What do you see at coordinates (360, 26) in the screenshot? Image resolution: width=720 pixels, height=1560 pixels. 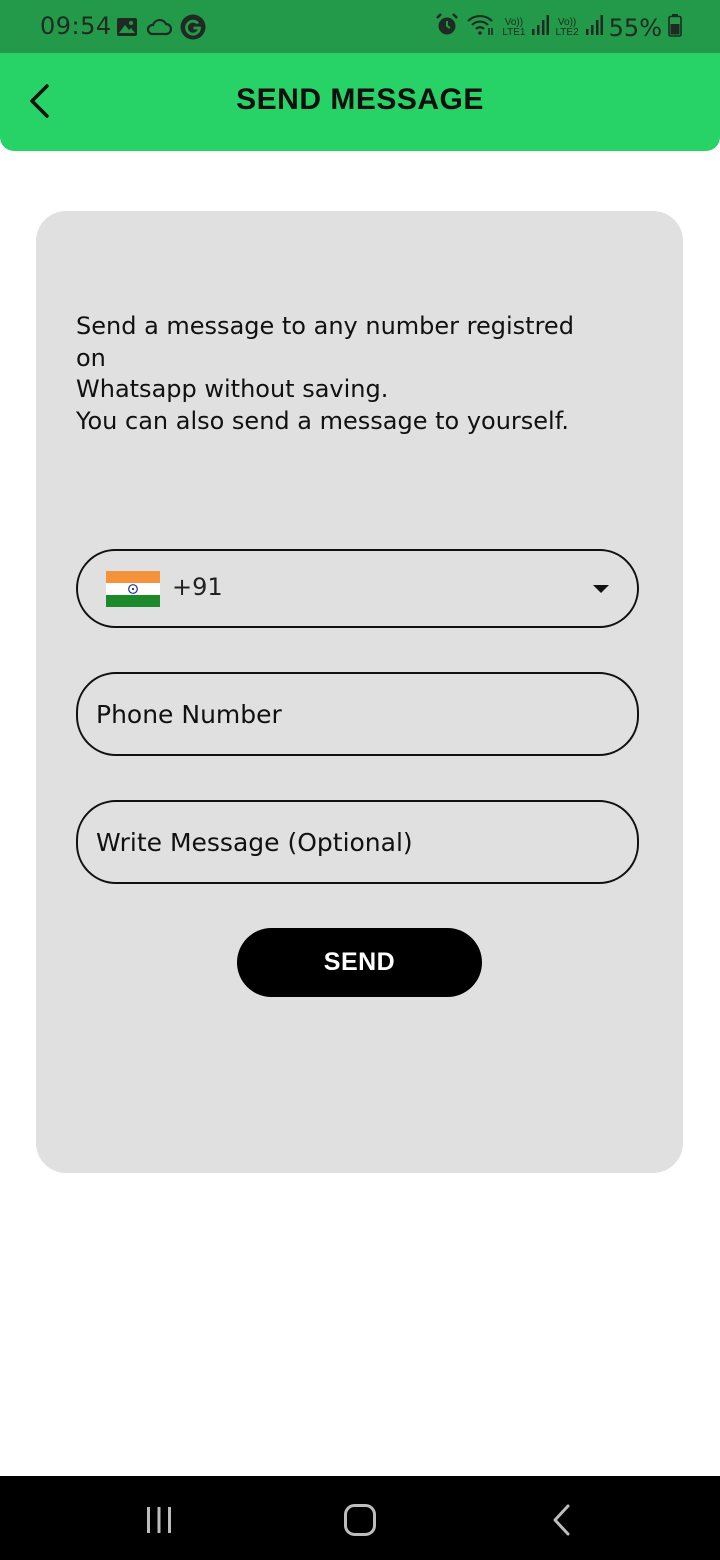 I see `status-bar: 09:54 Vo)) LTE1 Vo)) LTE2 55%` at bounding box center [360, 26].